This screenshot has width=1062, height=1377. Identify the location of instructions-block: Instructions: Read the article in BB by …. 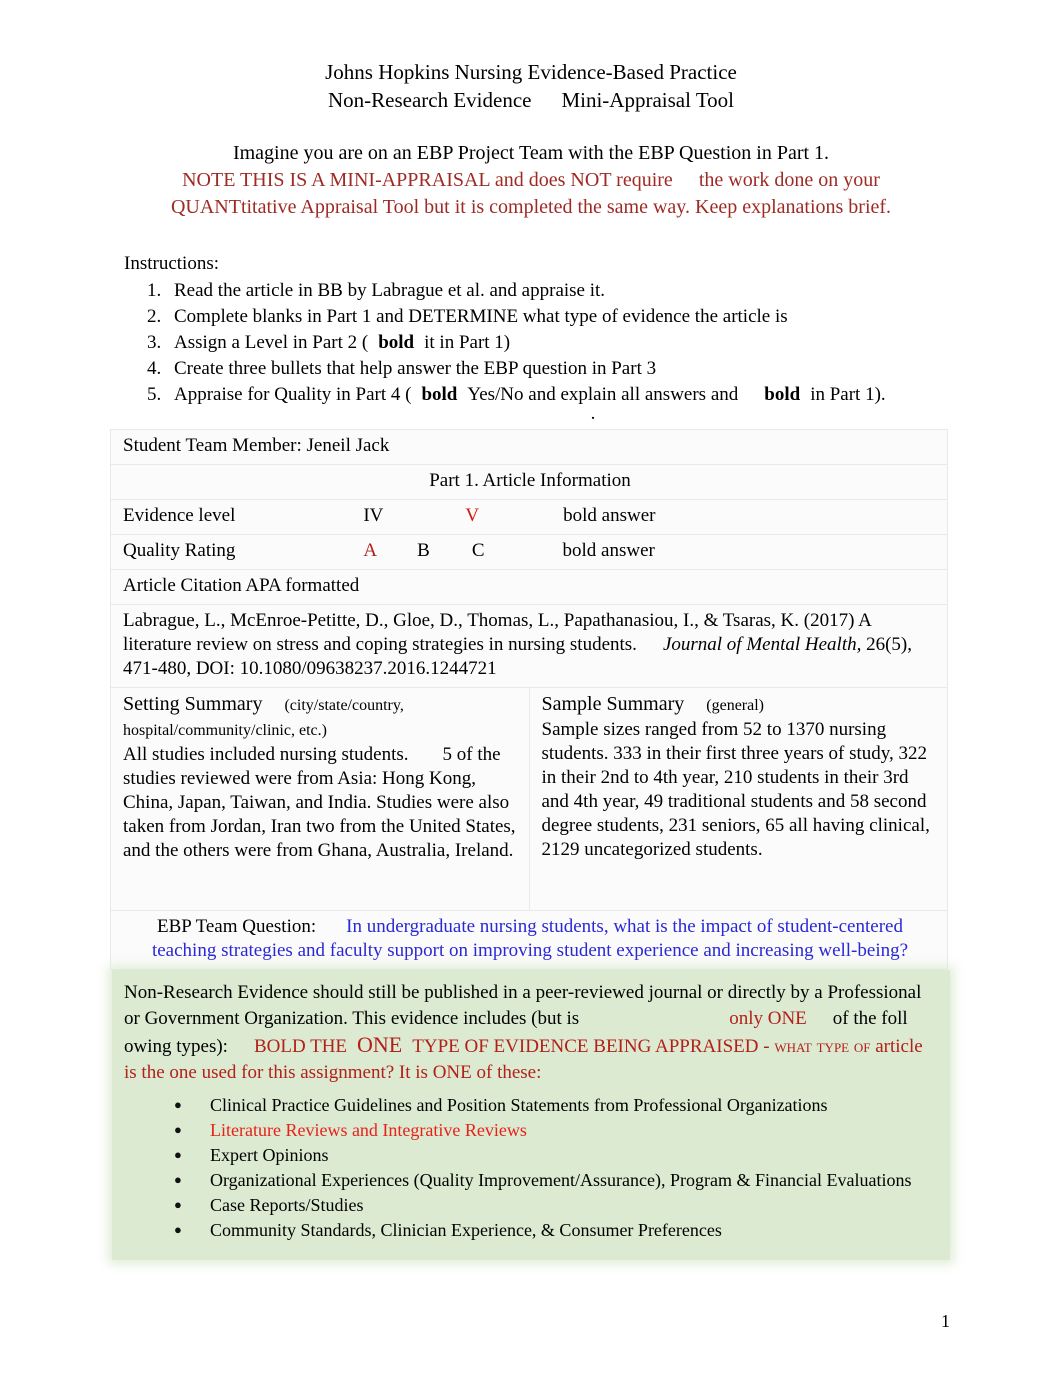
(531, 337).